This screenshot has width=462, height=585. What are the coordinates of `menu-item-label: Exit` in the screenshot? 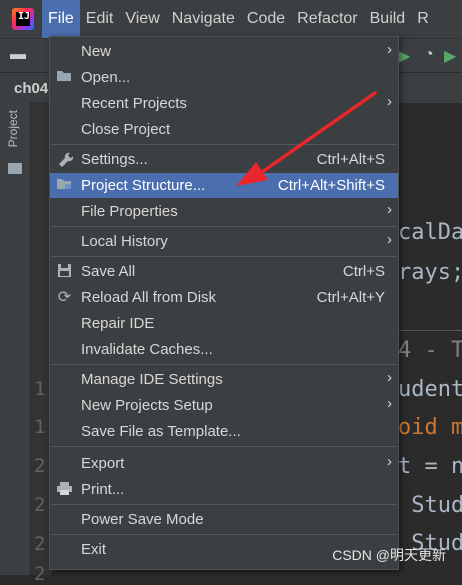 It's located at (94, 549).